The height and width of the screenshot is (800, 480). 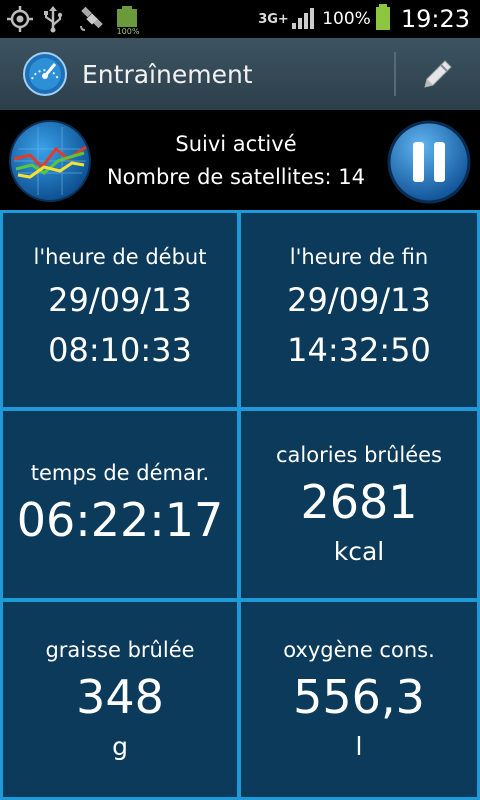 I want to click on chart-button, so click(x=50, y=161).